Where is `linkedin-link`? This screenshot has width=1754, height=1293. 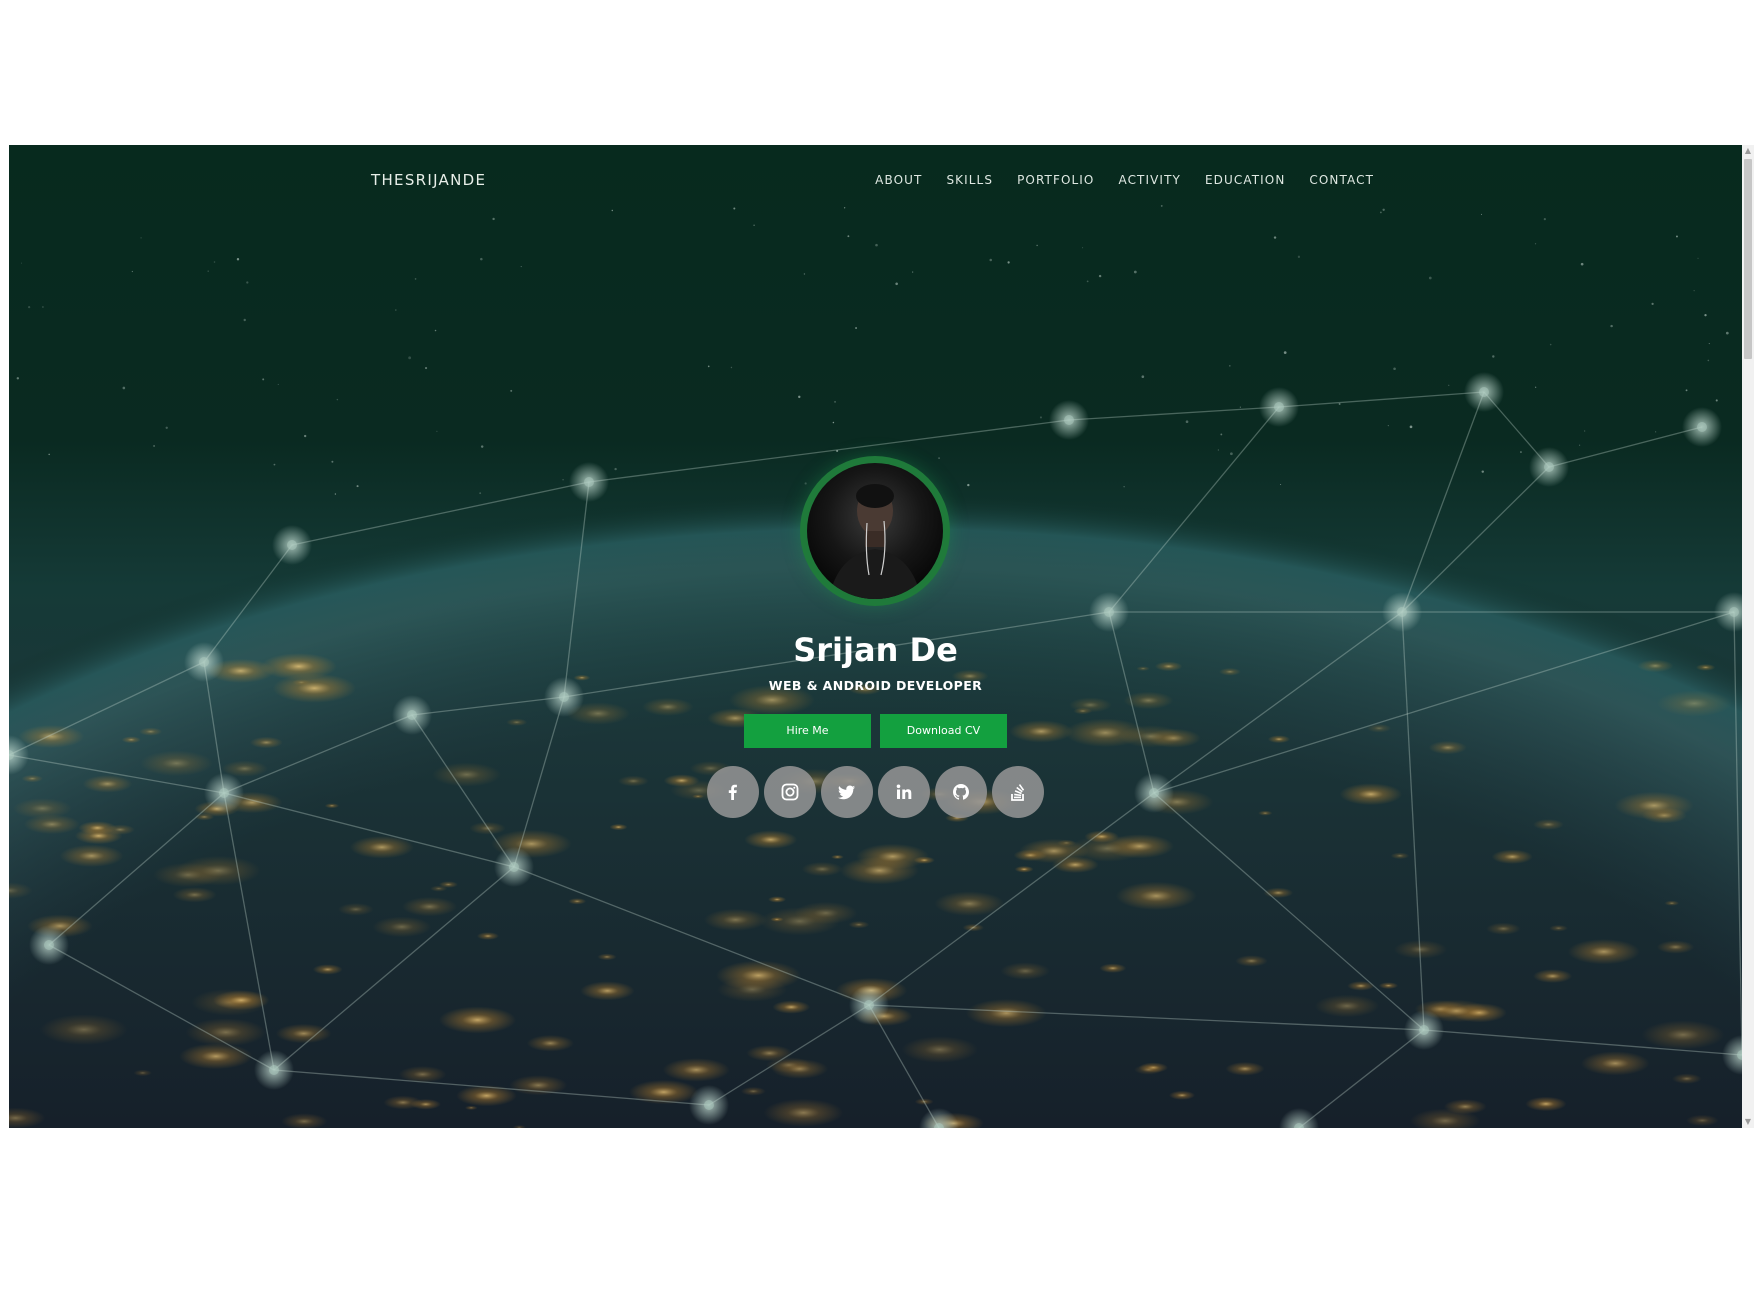 linkedin-link is located at coordinates (904, 792).